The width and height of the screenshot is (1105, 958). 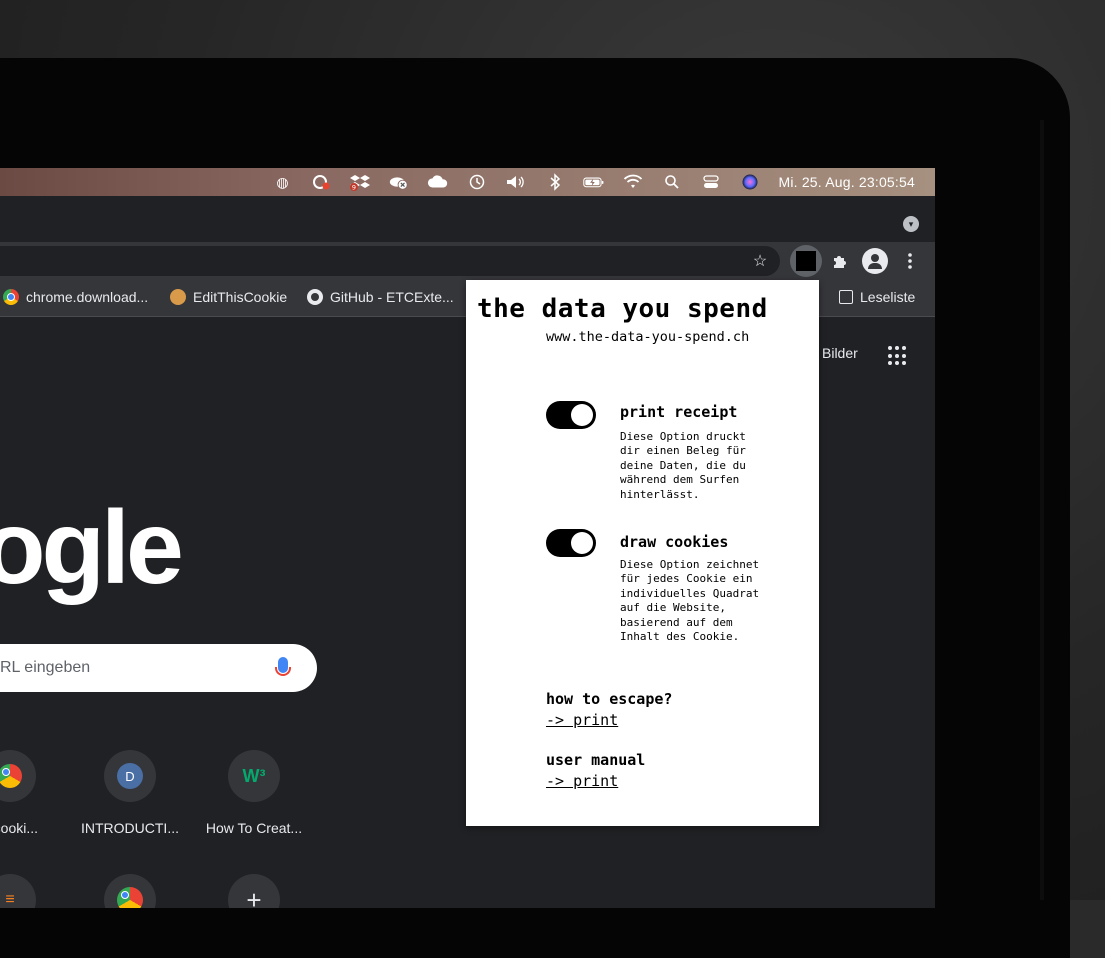 I want to click on user-manual-heading: user manual, so click(x=596, y=760).